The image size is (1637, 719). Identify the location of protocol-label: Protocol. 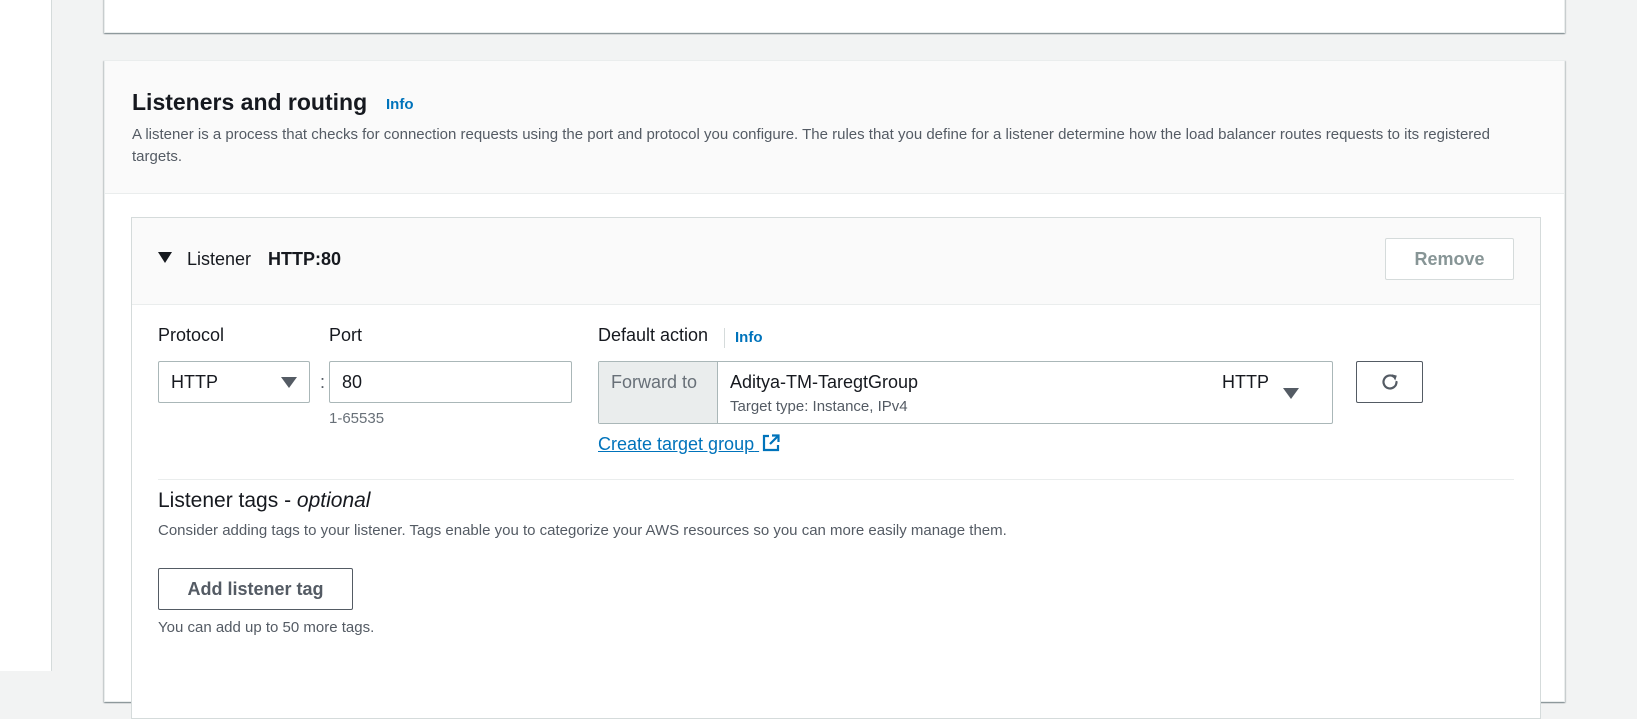
(191, 335).